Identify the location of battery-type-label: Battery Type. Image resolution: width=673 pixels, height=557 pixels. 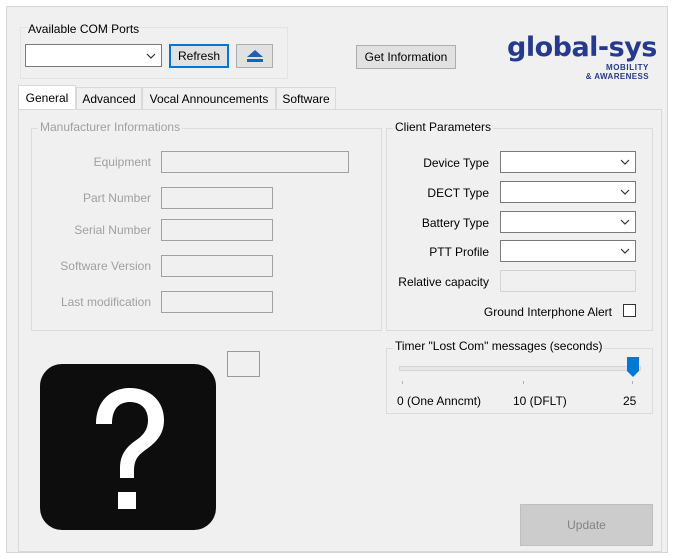
(455, 223).